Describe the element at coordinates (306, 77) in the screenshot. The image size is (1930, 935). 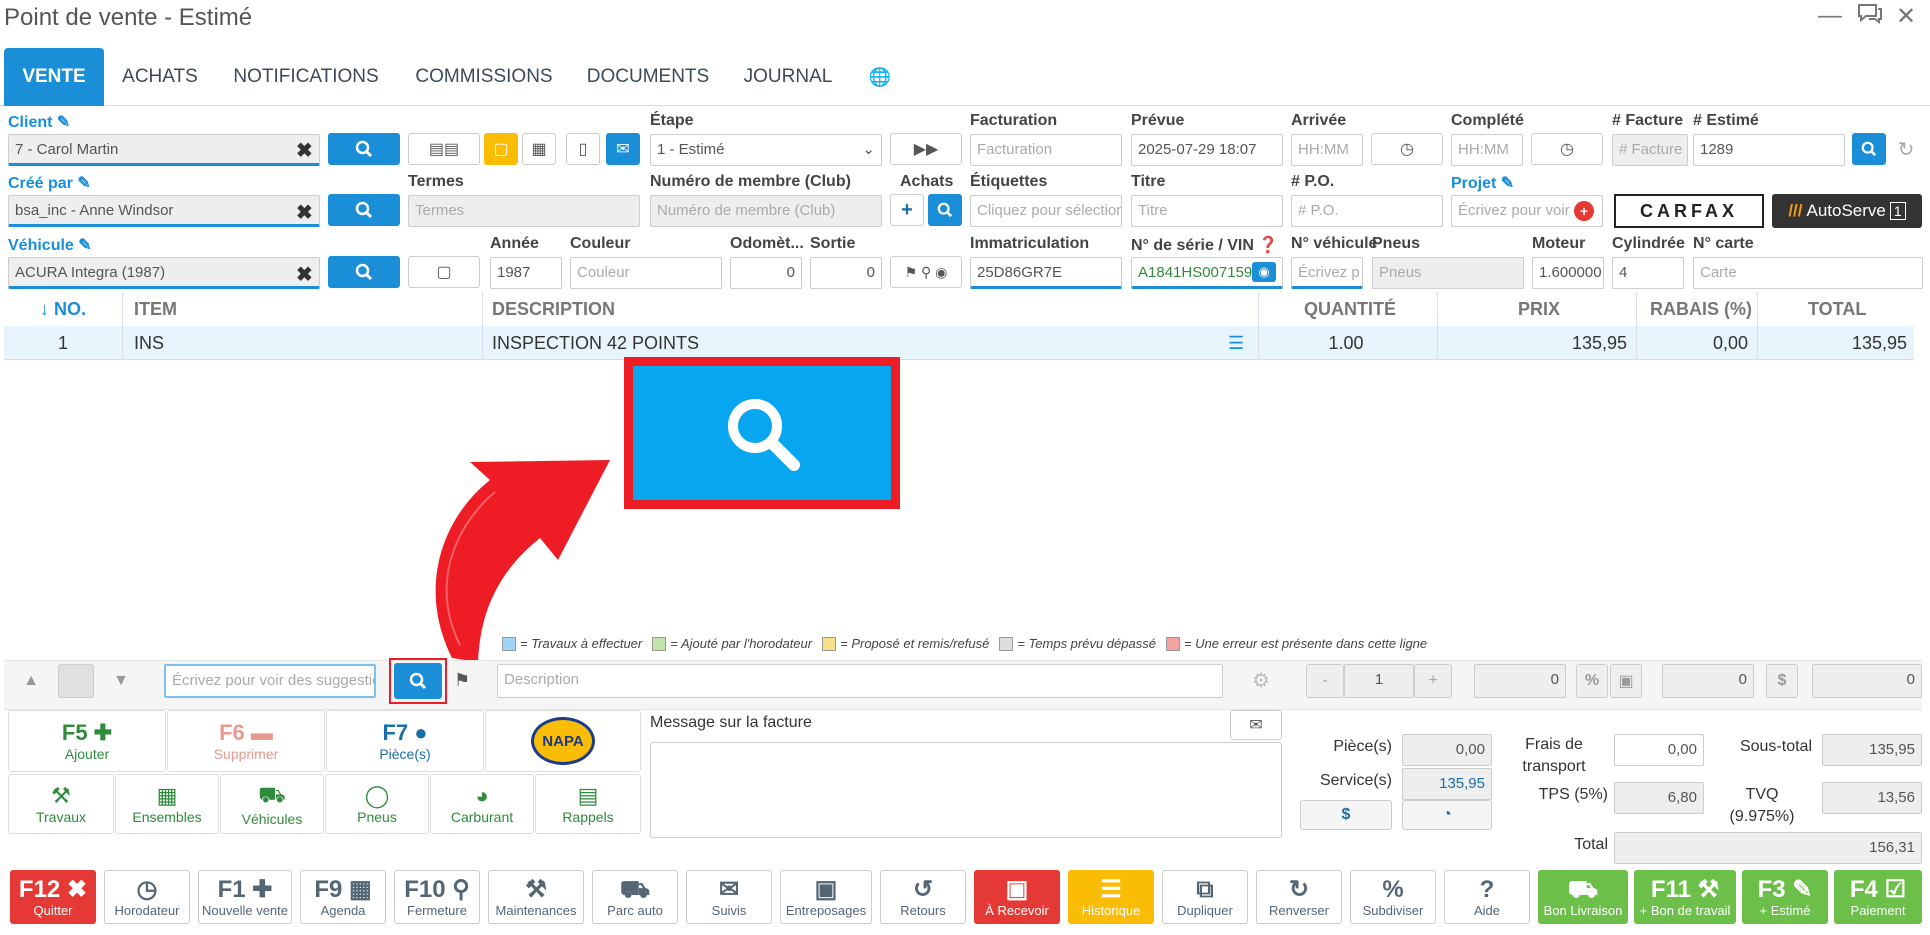
I see `tab-notifications: NOTIFICATIONS` at that location.